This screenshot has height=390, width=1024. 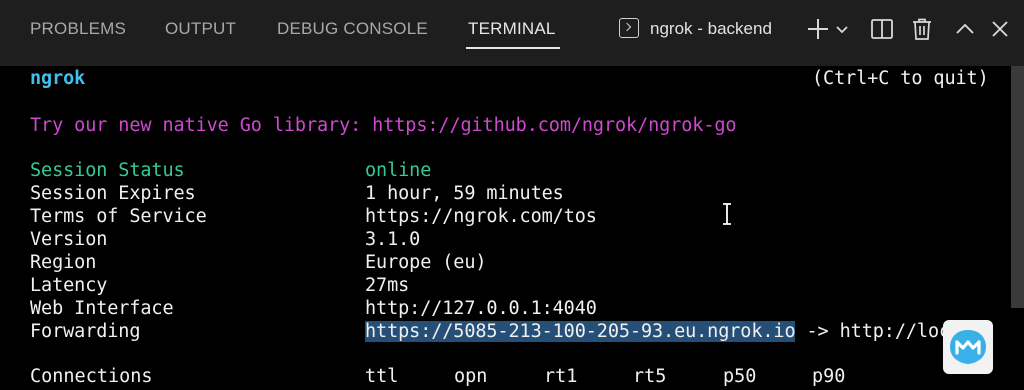 What do you see at coordinates (882, 29) in the screenshot?
I see `split-icon` at bounding box center [882, 29].